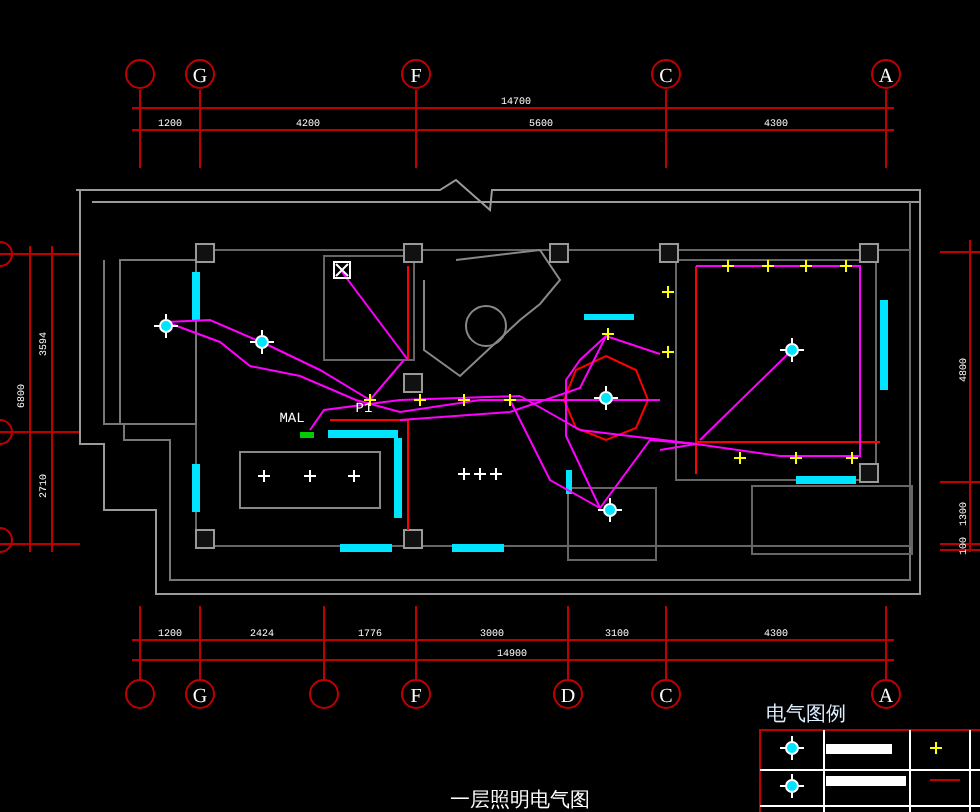 The image size is (980, 812). I want to click on legend-title: 电气图例, so click(806, 715).